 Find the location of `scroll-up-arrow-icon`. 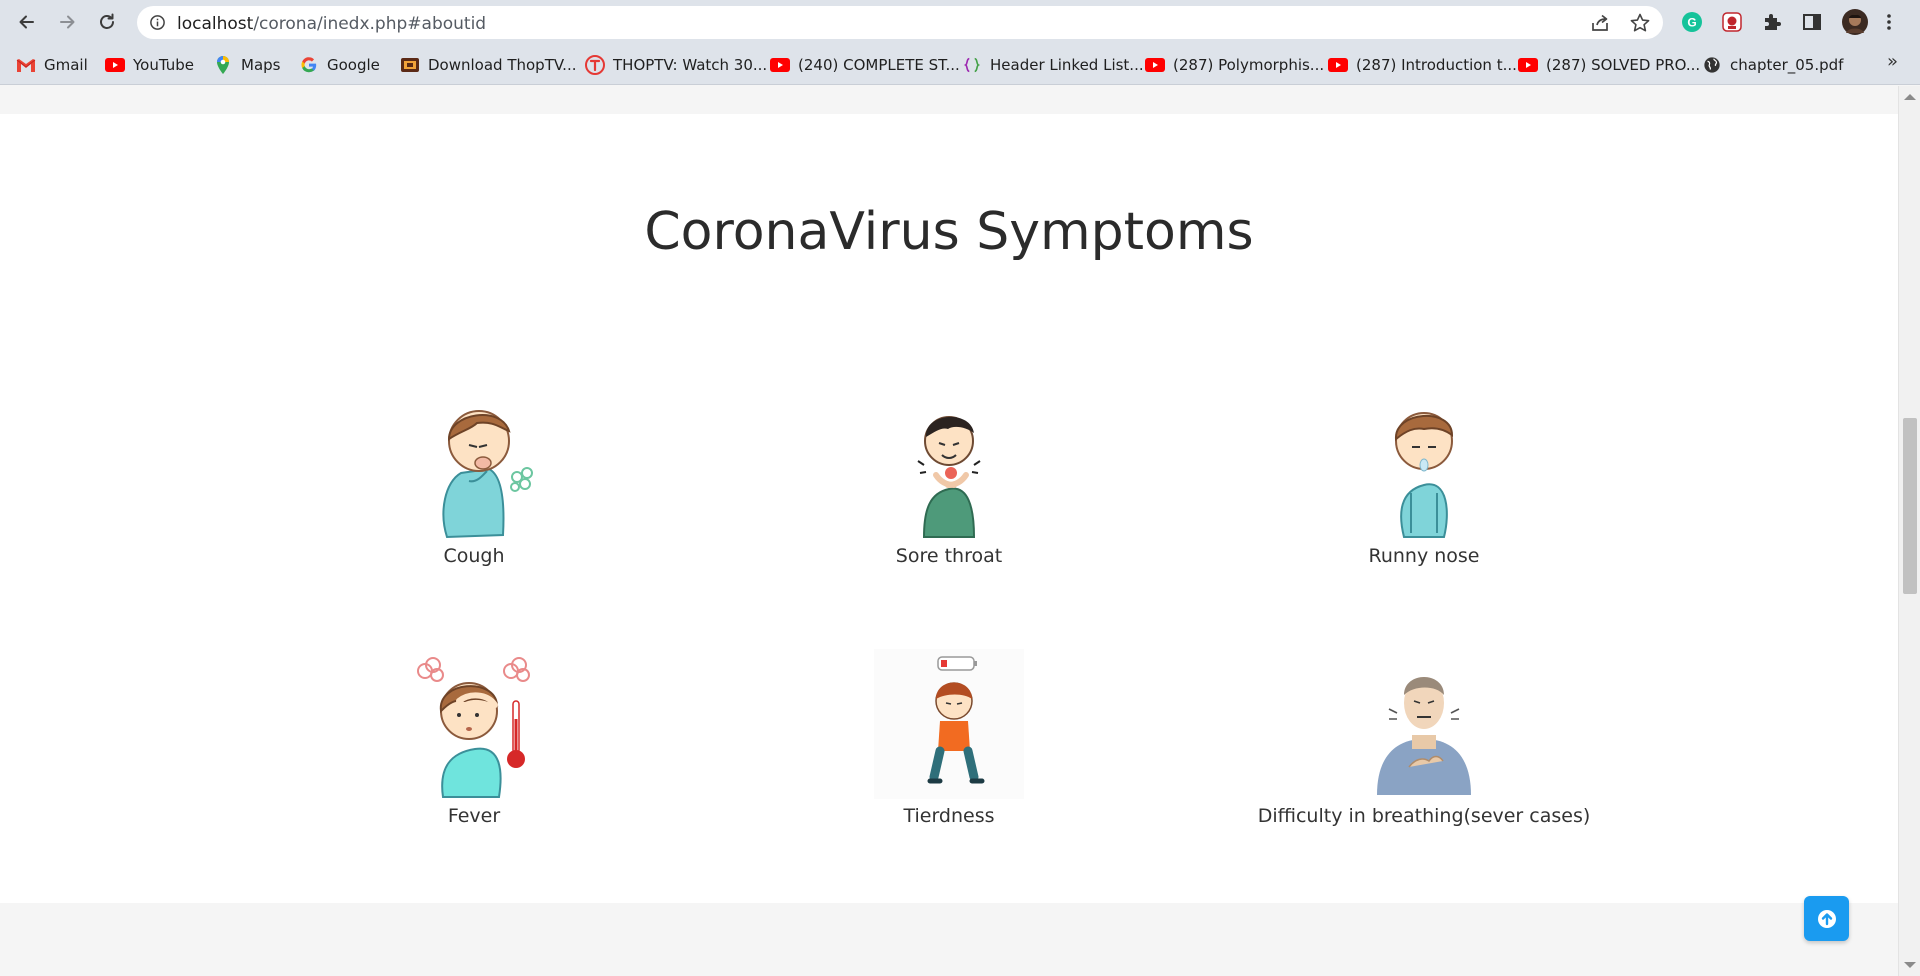

scroll-up-arrow-icon is located at coordinates (1910, 97).